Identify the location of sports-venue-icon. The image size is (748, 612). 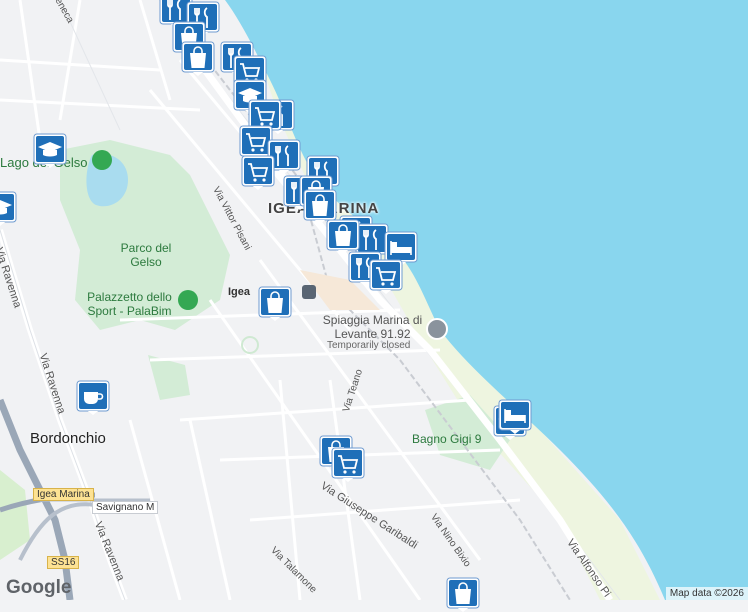
(188, 300).